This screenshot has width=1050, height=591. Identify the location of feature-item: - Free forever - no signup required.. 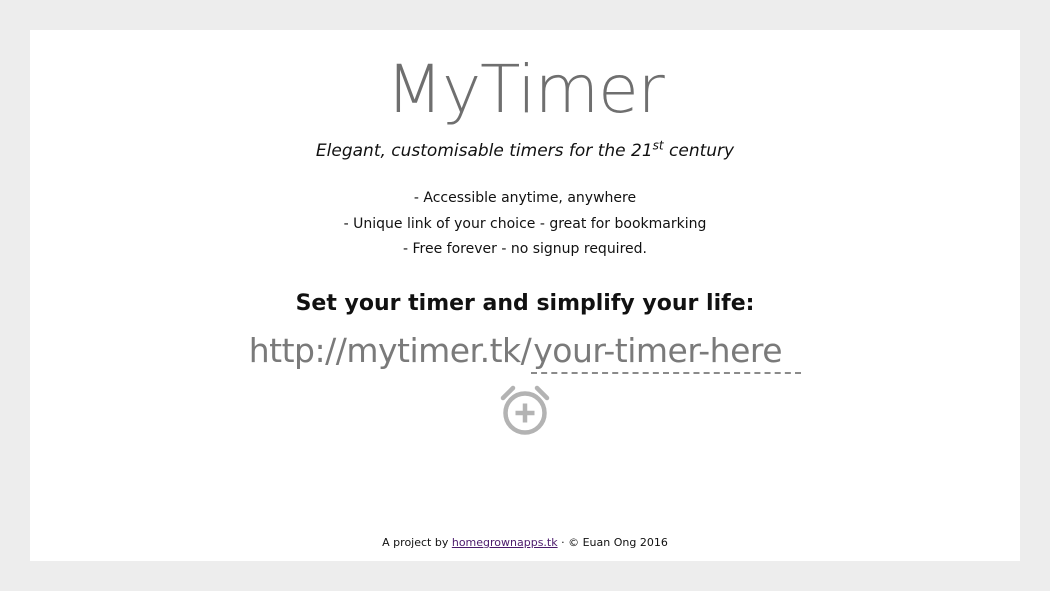
(525, 249).